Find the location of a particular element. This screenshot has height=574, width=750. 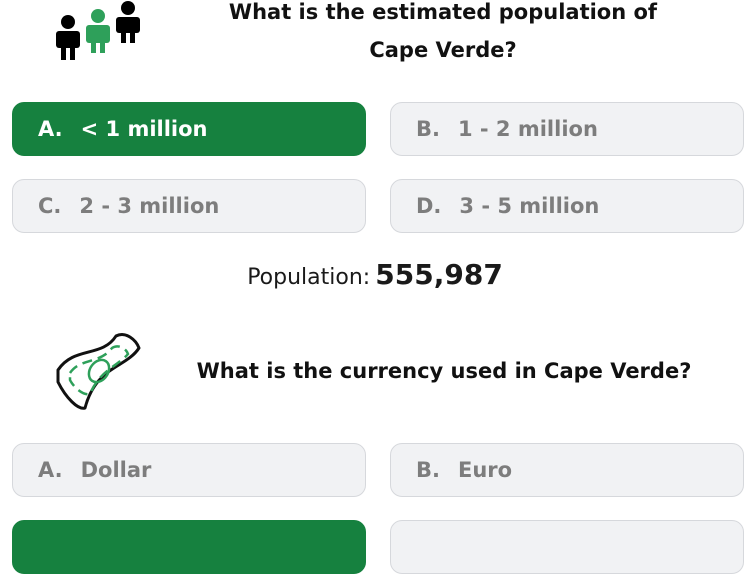

option-label: 3 - 5 million is located at coordinates (529, 206).